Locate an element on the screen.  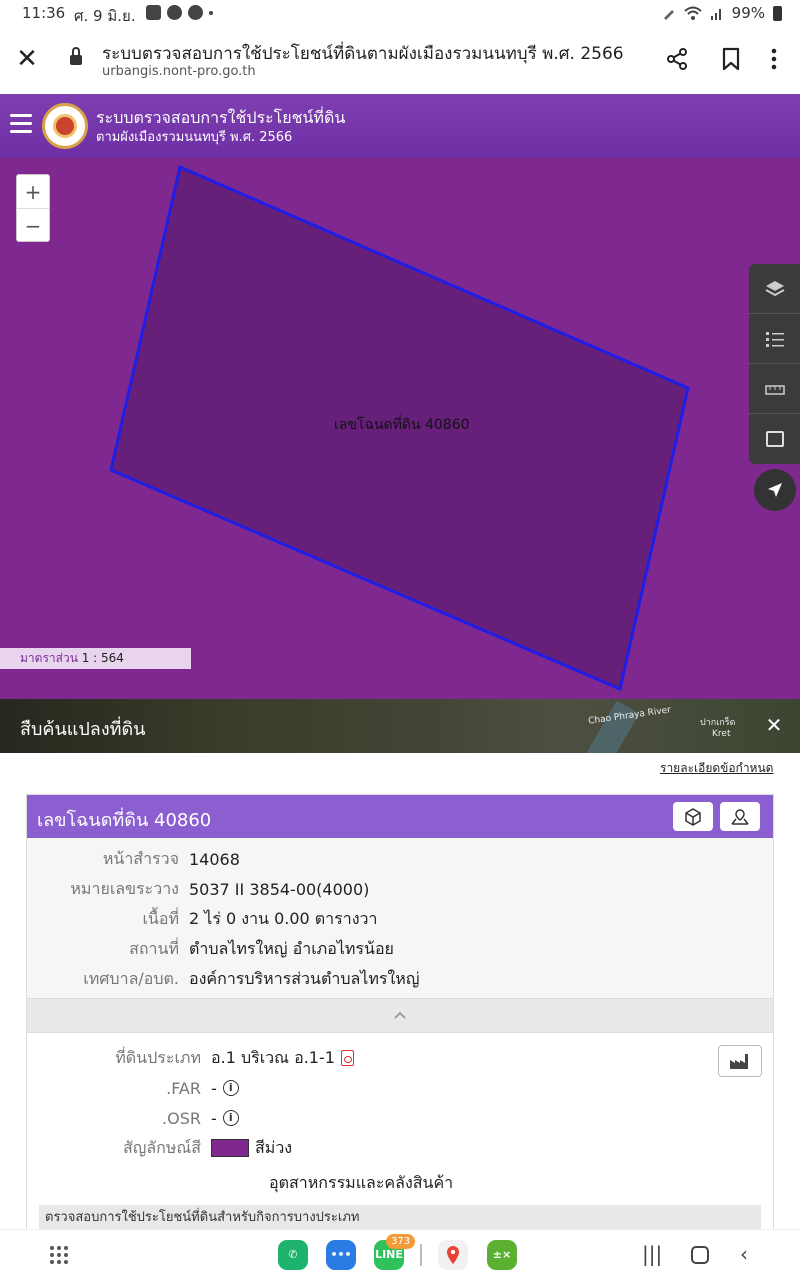
parcel-label: เลขโฉนดที่ดิน 40860 is located at coordinates (402, 425).